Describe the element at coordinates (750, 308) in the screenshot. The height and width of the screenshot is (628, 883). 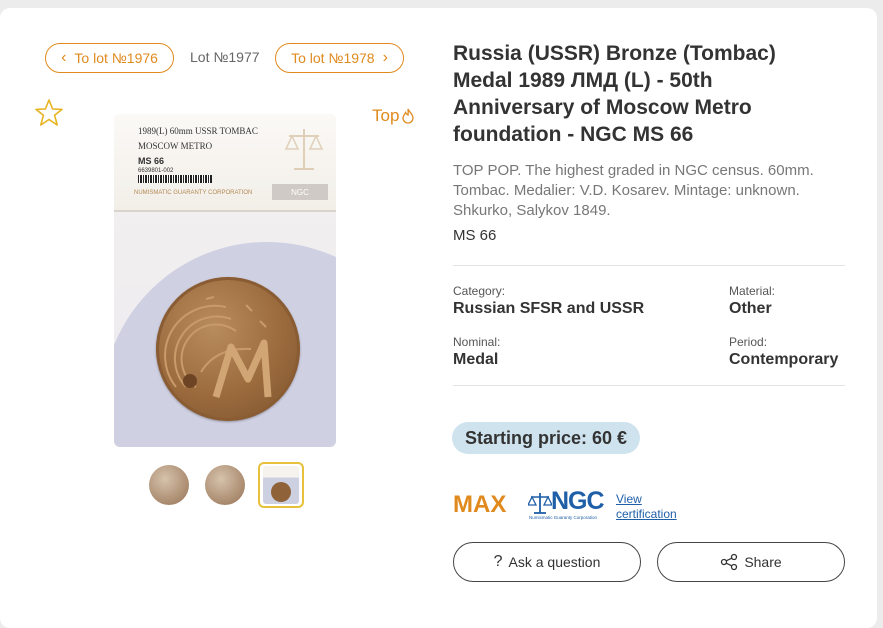
I see `spec-value: Other` at that location.